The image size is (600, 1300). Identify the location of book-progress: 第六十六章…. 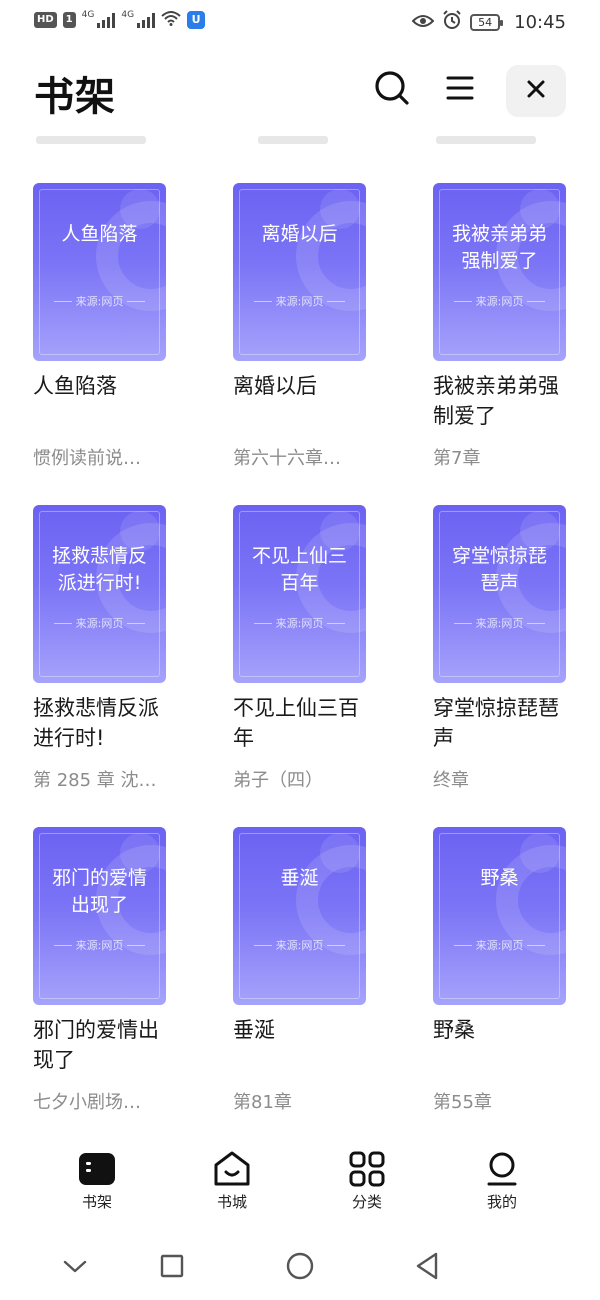
(287, 458).